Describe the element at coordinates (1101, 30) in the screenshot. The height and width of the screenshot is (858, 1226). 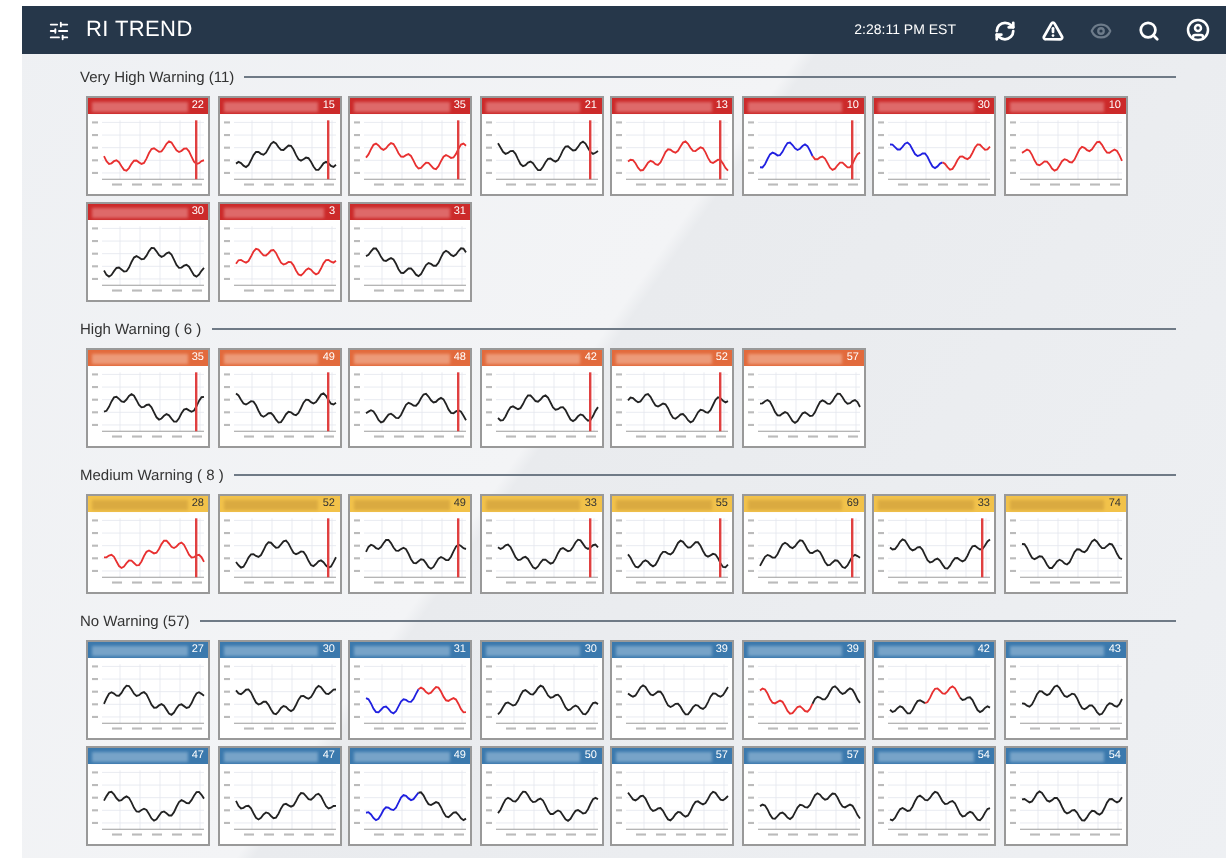
I see `eye-icon` at that location.